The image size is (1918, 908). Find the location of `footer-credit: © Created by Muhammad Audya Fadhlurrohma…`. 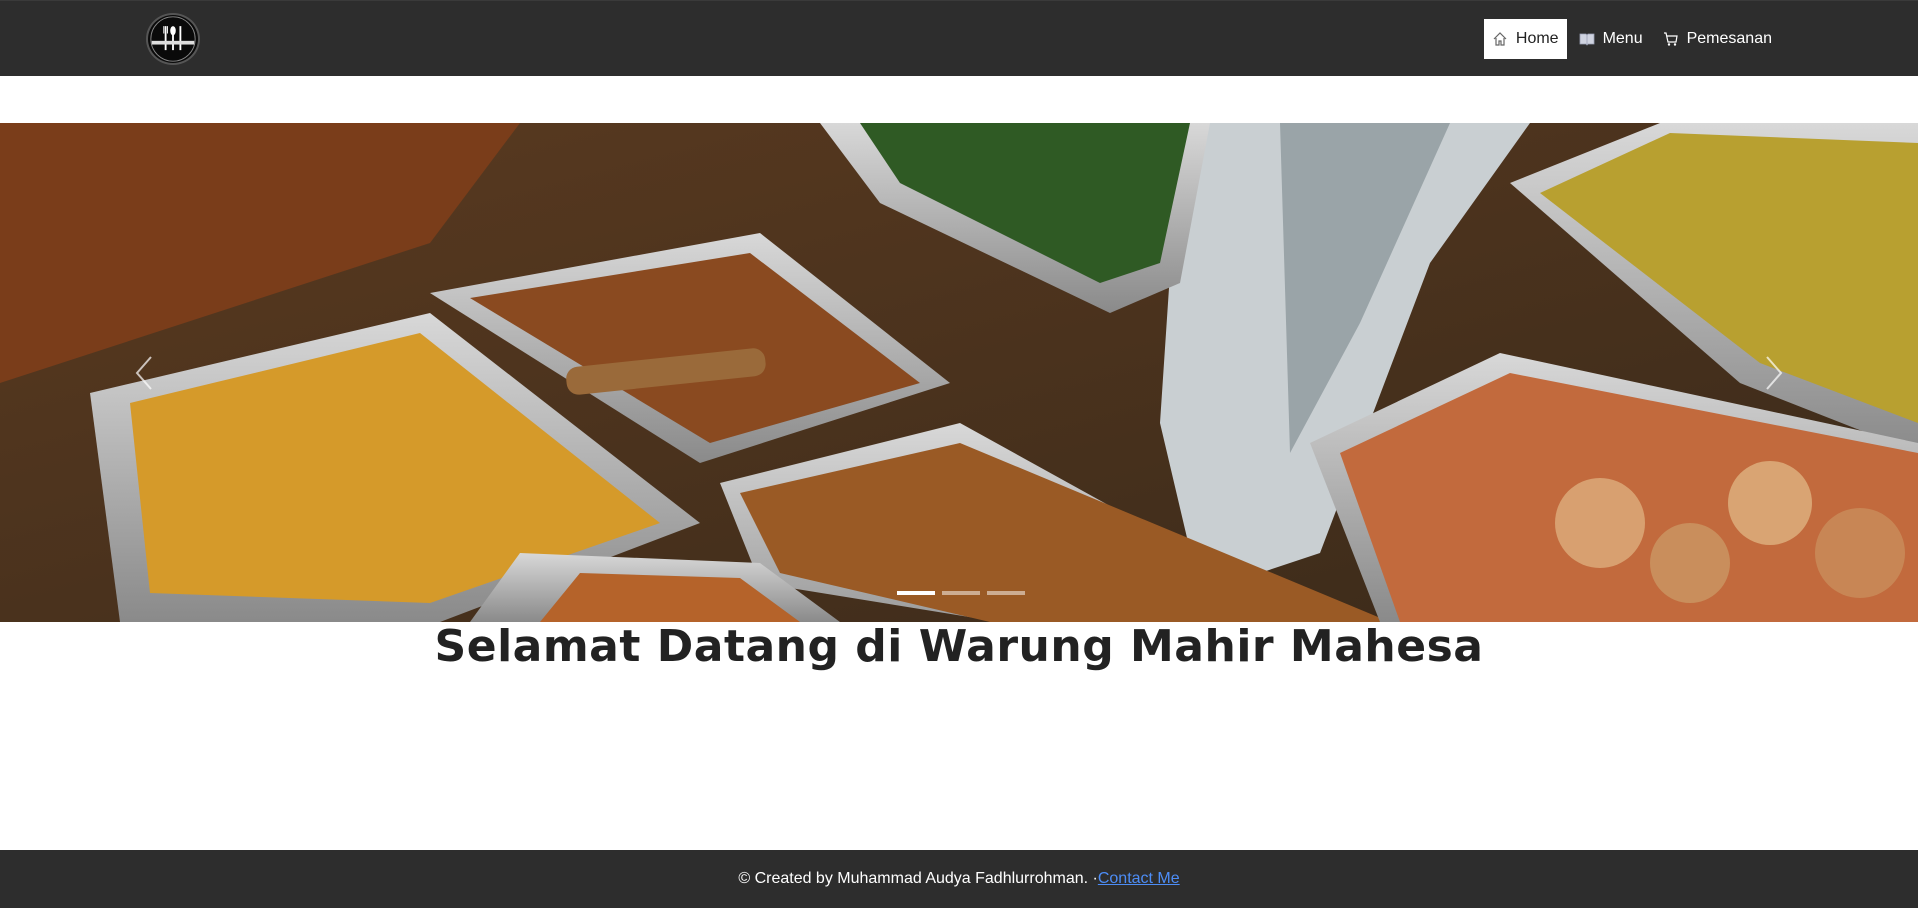

footer-credit: © Created by Muhammad Audya Fadhlurrohma… is located at coordinates (918, 878).